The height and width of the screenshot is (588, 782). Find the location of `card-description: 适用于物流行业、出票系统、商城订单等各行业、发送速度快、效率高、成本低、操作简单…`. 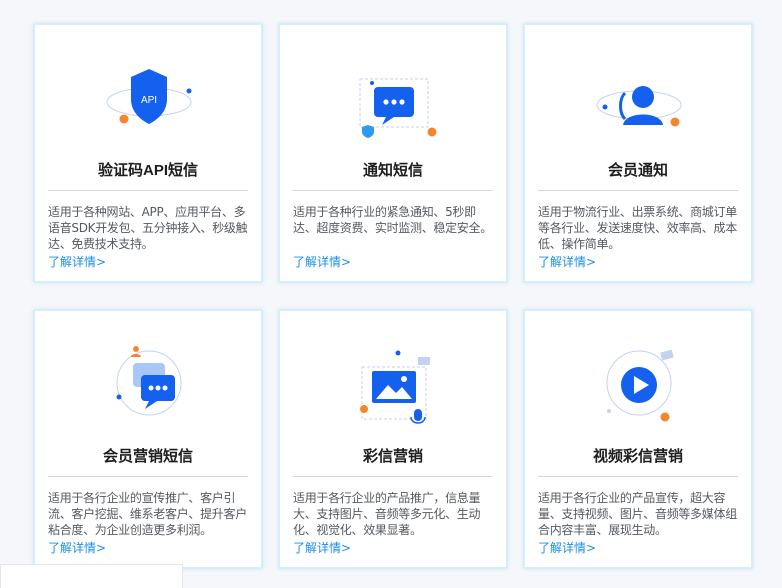

card-description: 适用于物流行业、出票系统、商城订单等各行业、发送速度快、效率高、成本低、操作简单… is located at coordinates (637, 228).